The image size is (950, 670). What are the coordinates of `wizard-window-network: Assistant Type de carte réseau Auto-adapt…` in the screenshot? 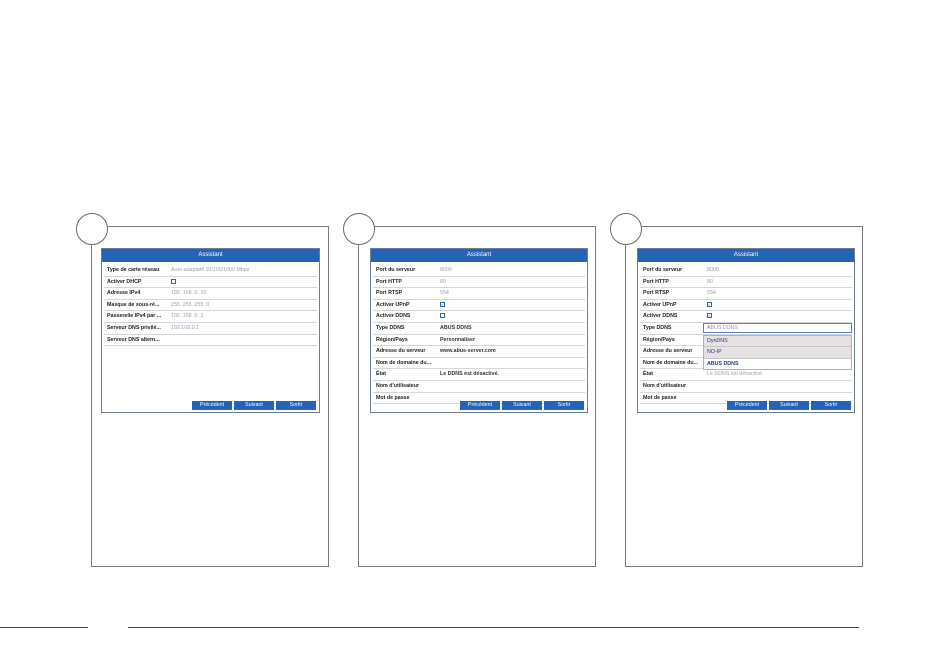 It's located at (210, 330).